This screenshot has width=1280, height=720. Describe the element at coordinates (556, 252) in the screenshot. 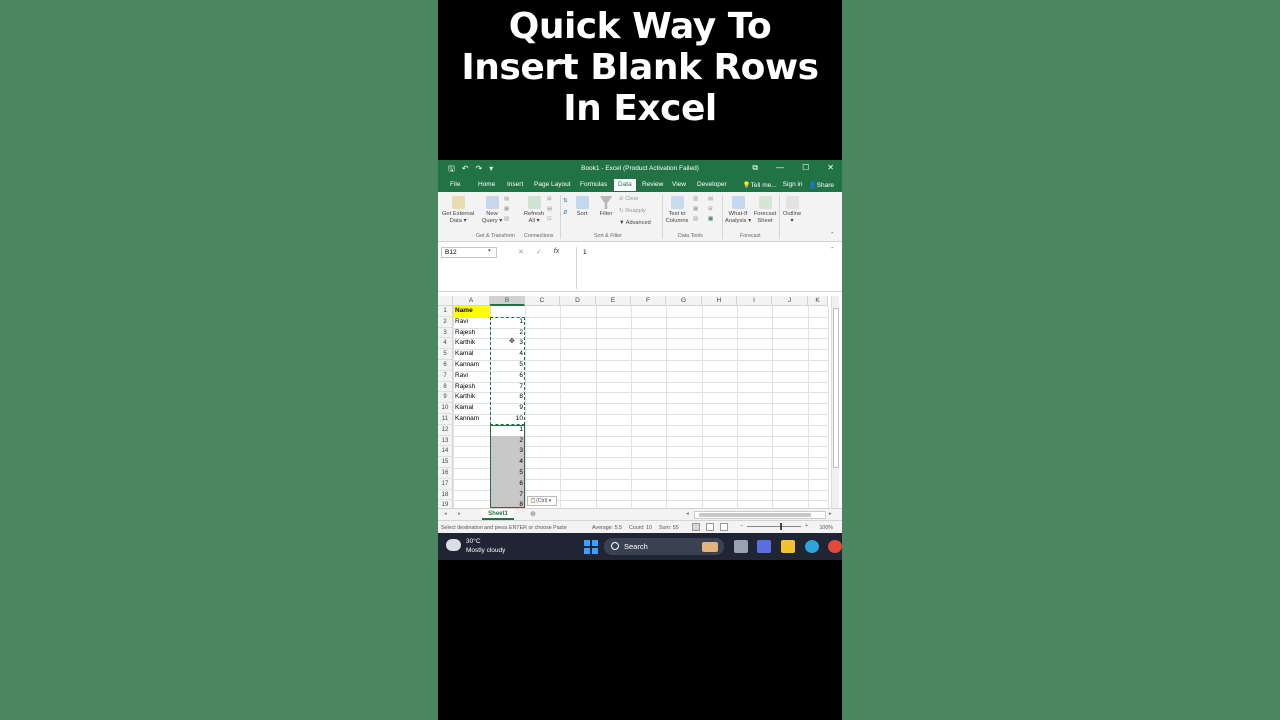

I see `insert-function-icon: fx` at that location.